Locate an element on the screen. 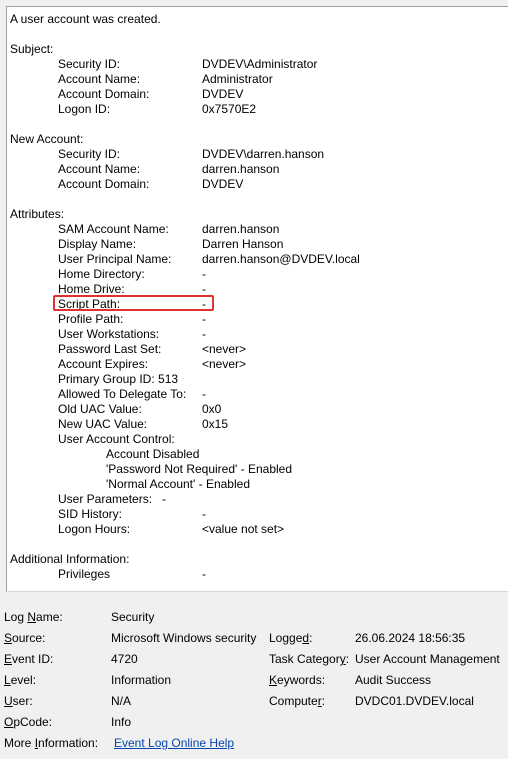 Image resolution: width=508 pixels, height=759 pixels. user-label: User: is located at coordinates (18, 701).